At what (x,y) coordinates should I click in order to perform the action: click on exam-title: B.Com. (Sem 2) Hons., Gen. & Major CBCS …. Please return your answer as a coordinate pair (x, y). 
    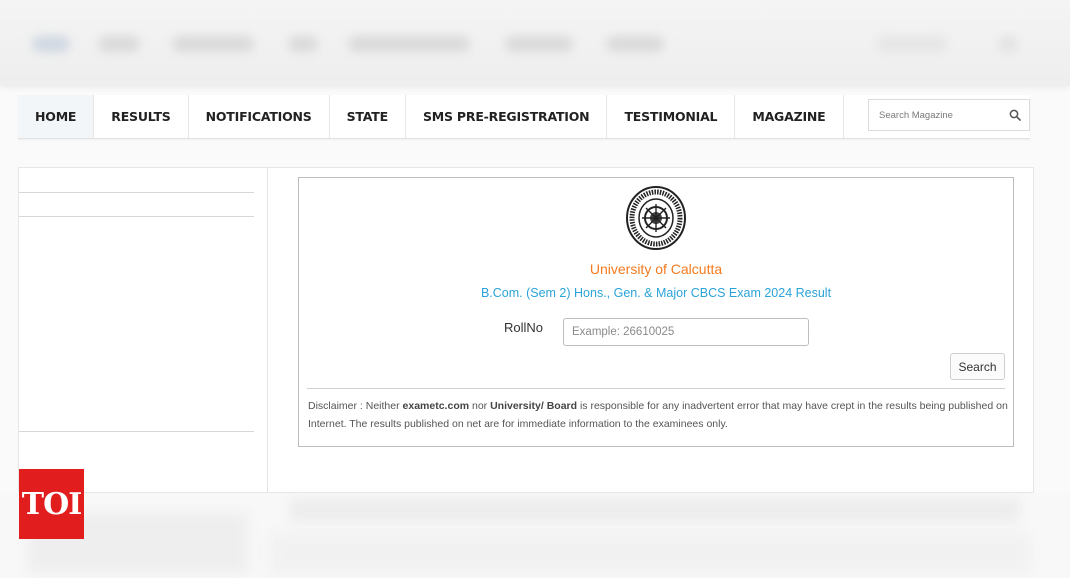
    Looking at the image, I should click on (656, 293).